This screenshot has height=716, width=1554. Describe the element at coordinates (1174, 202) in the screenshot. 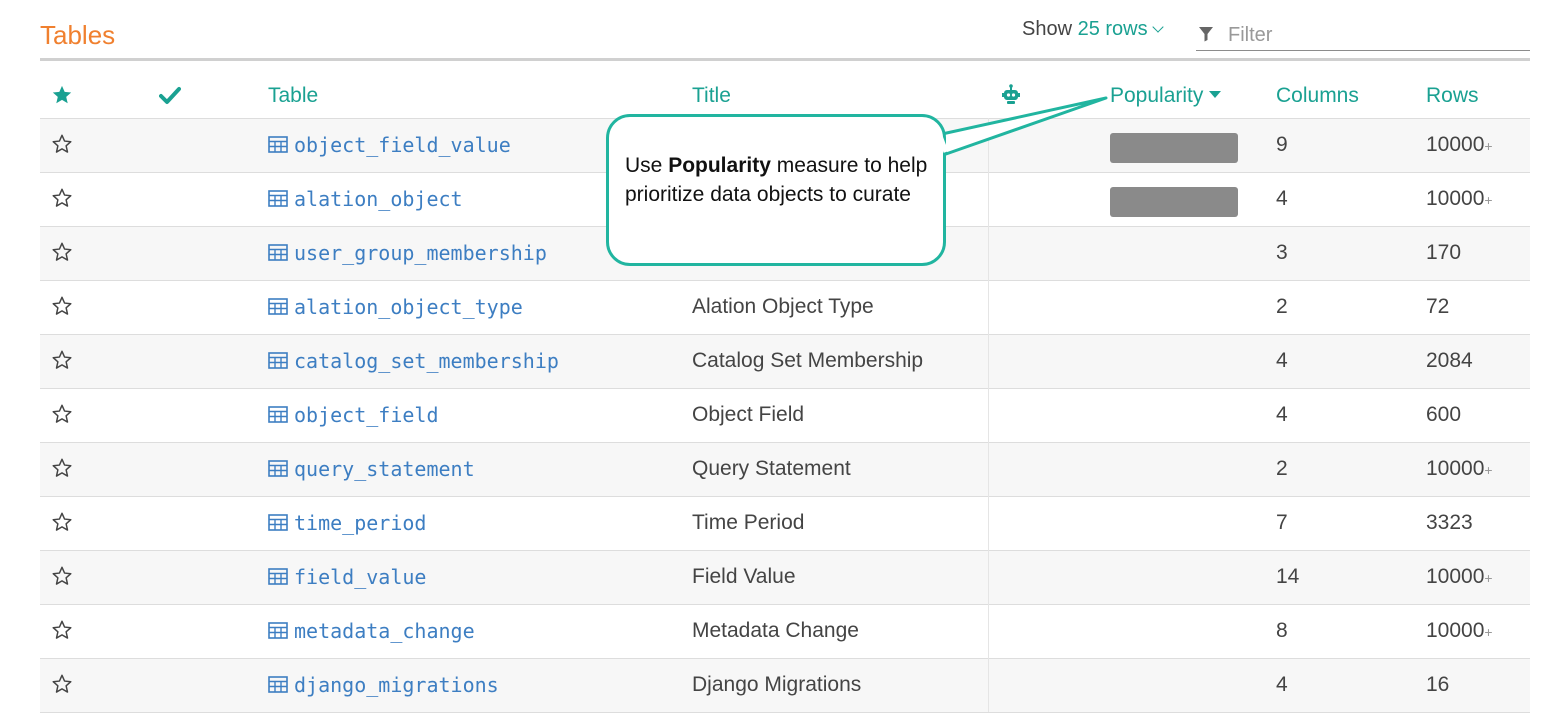

I see `popularity-bar` at that location.